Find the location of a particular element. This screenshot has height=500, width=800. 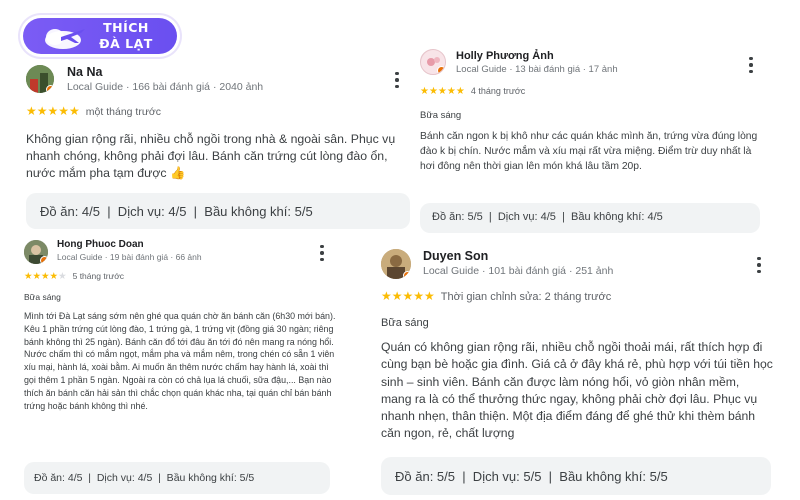

reviewer-name: Duyen Son is located at coordinates (455, 256).